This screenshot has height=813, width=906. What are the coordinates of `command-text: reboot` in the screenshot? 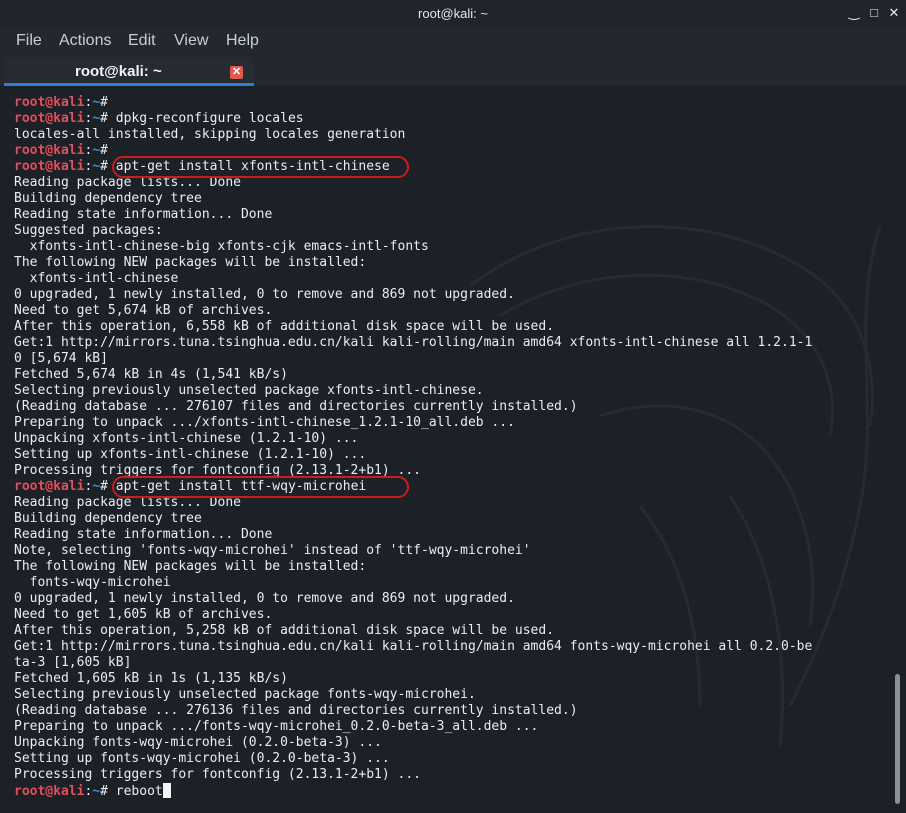 It's located at (139, 791).